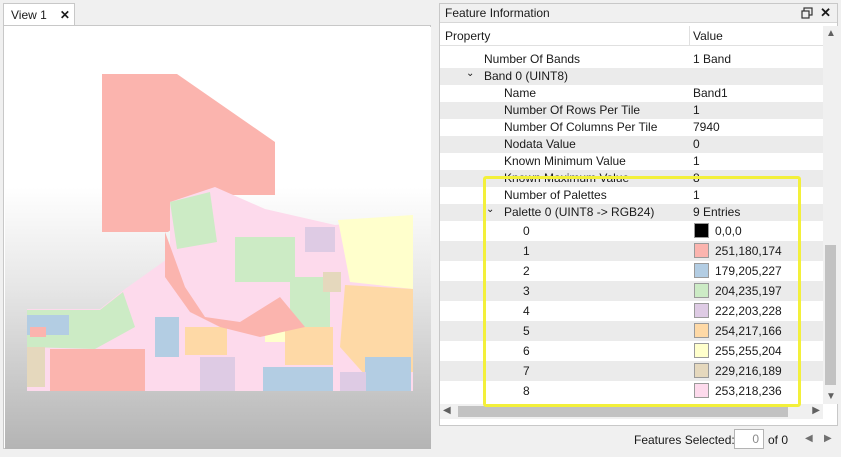  I want to click on features-selected-field, so click(749, 439).